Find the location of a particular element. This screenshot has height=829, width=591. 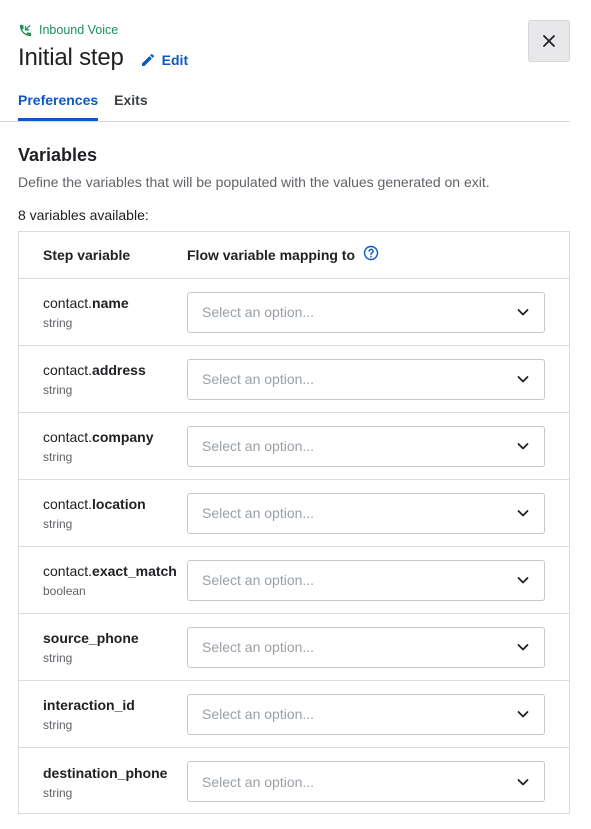

column-header-flow-variable-label: Flow variable mapping to is located at coordinates (271, 255).